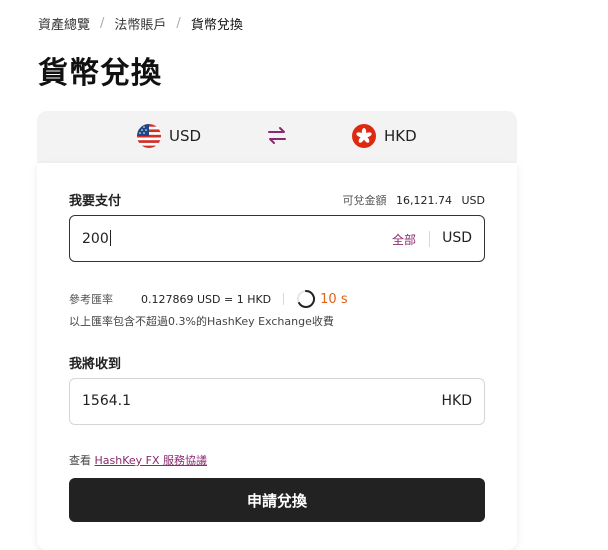 The image size is (608, 550). Describe the element at coordinates (429, 239) in the screenshot. I see `input-divider` at that location.